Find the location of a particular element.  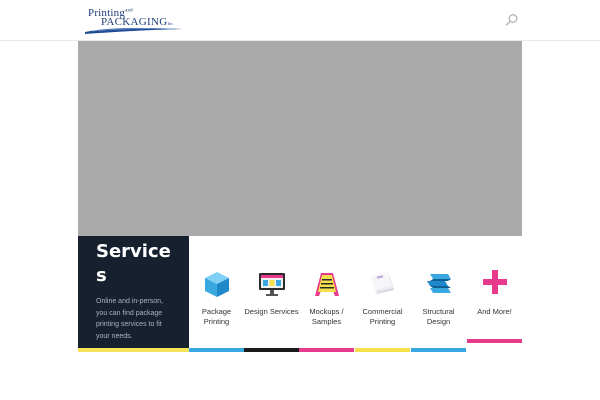

service-tile-package-printing: Package Printing is located at coordinates (216, 294).